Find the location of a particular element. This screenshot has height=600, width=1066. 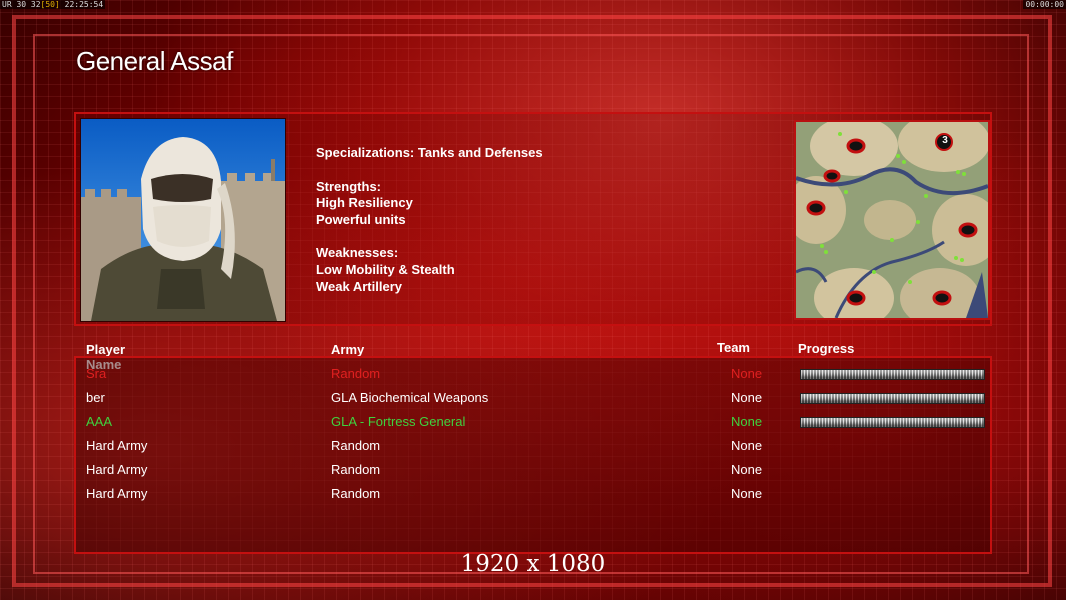

strengths-header: Strengths: is located at coordinates (348, 186).